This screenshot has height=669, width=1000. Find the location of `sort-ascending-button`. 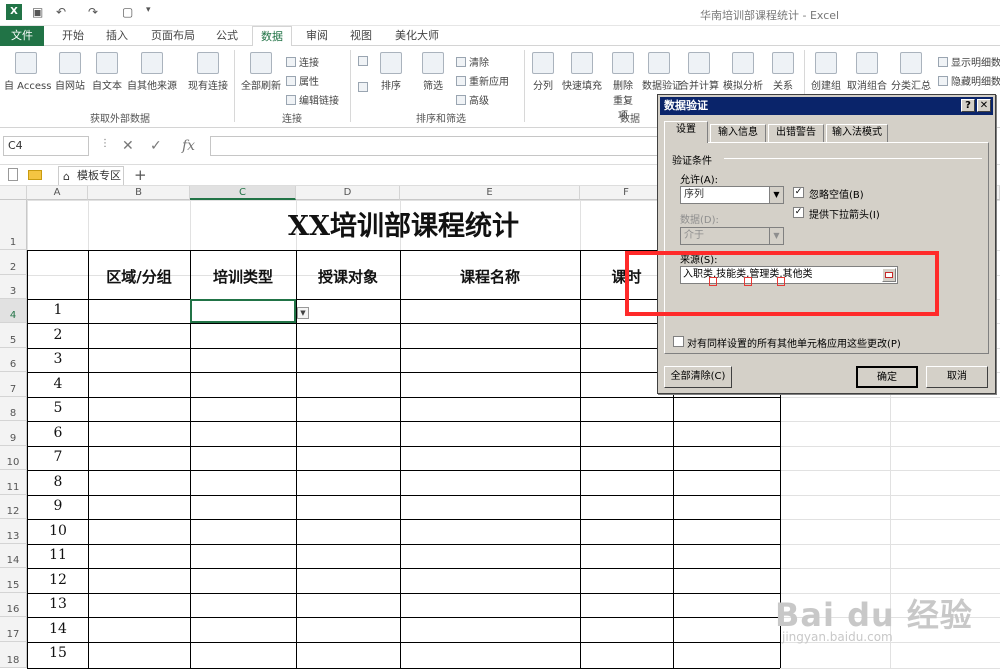

sort-ascending-button is located at coordinates (364, 62).